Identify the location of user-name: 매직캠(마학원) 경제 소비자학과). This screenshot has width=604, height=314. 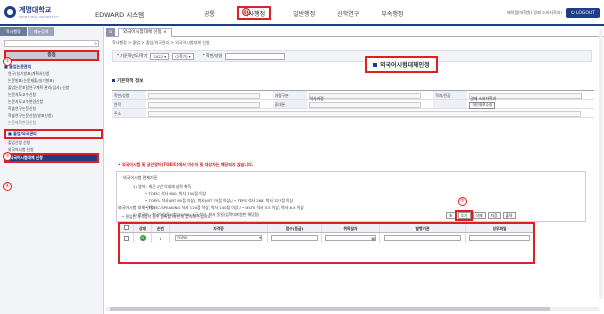
(534, 12).